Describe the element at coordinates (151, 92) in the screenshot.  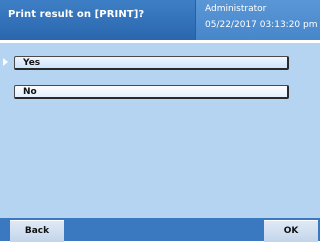
I see `option-no-button: No` at that location.